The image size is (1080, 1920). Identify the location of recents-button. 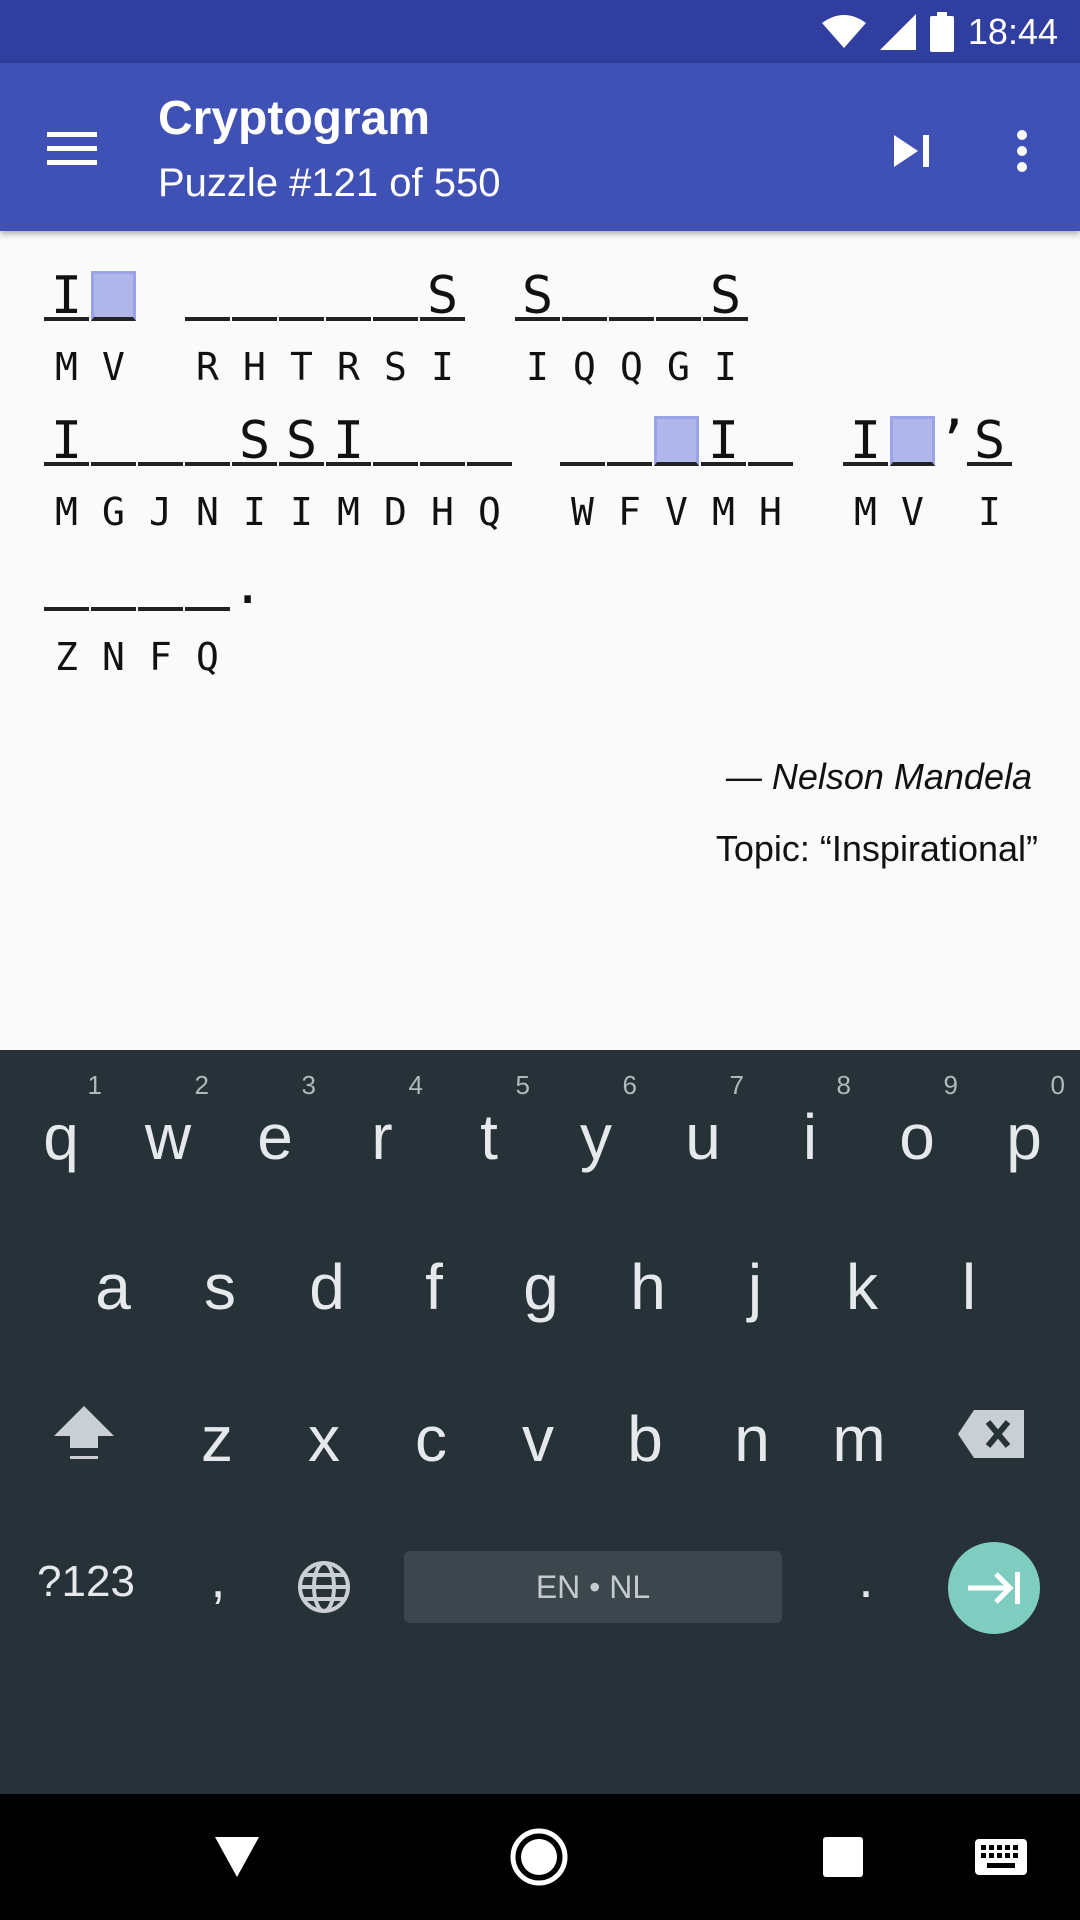
(843, 1857).